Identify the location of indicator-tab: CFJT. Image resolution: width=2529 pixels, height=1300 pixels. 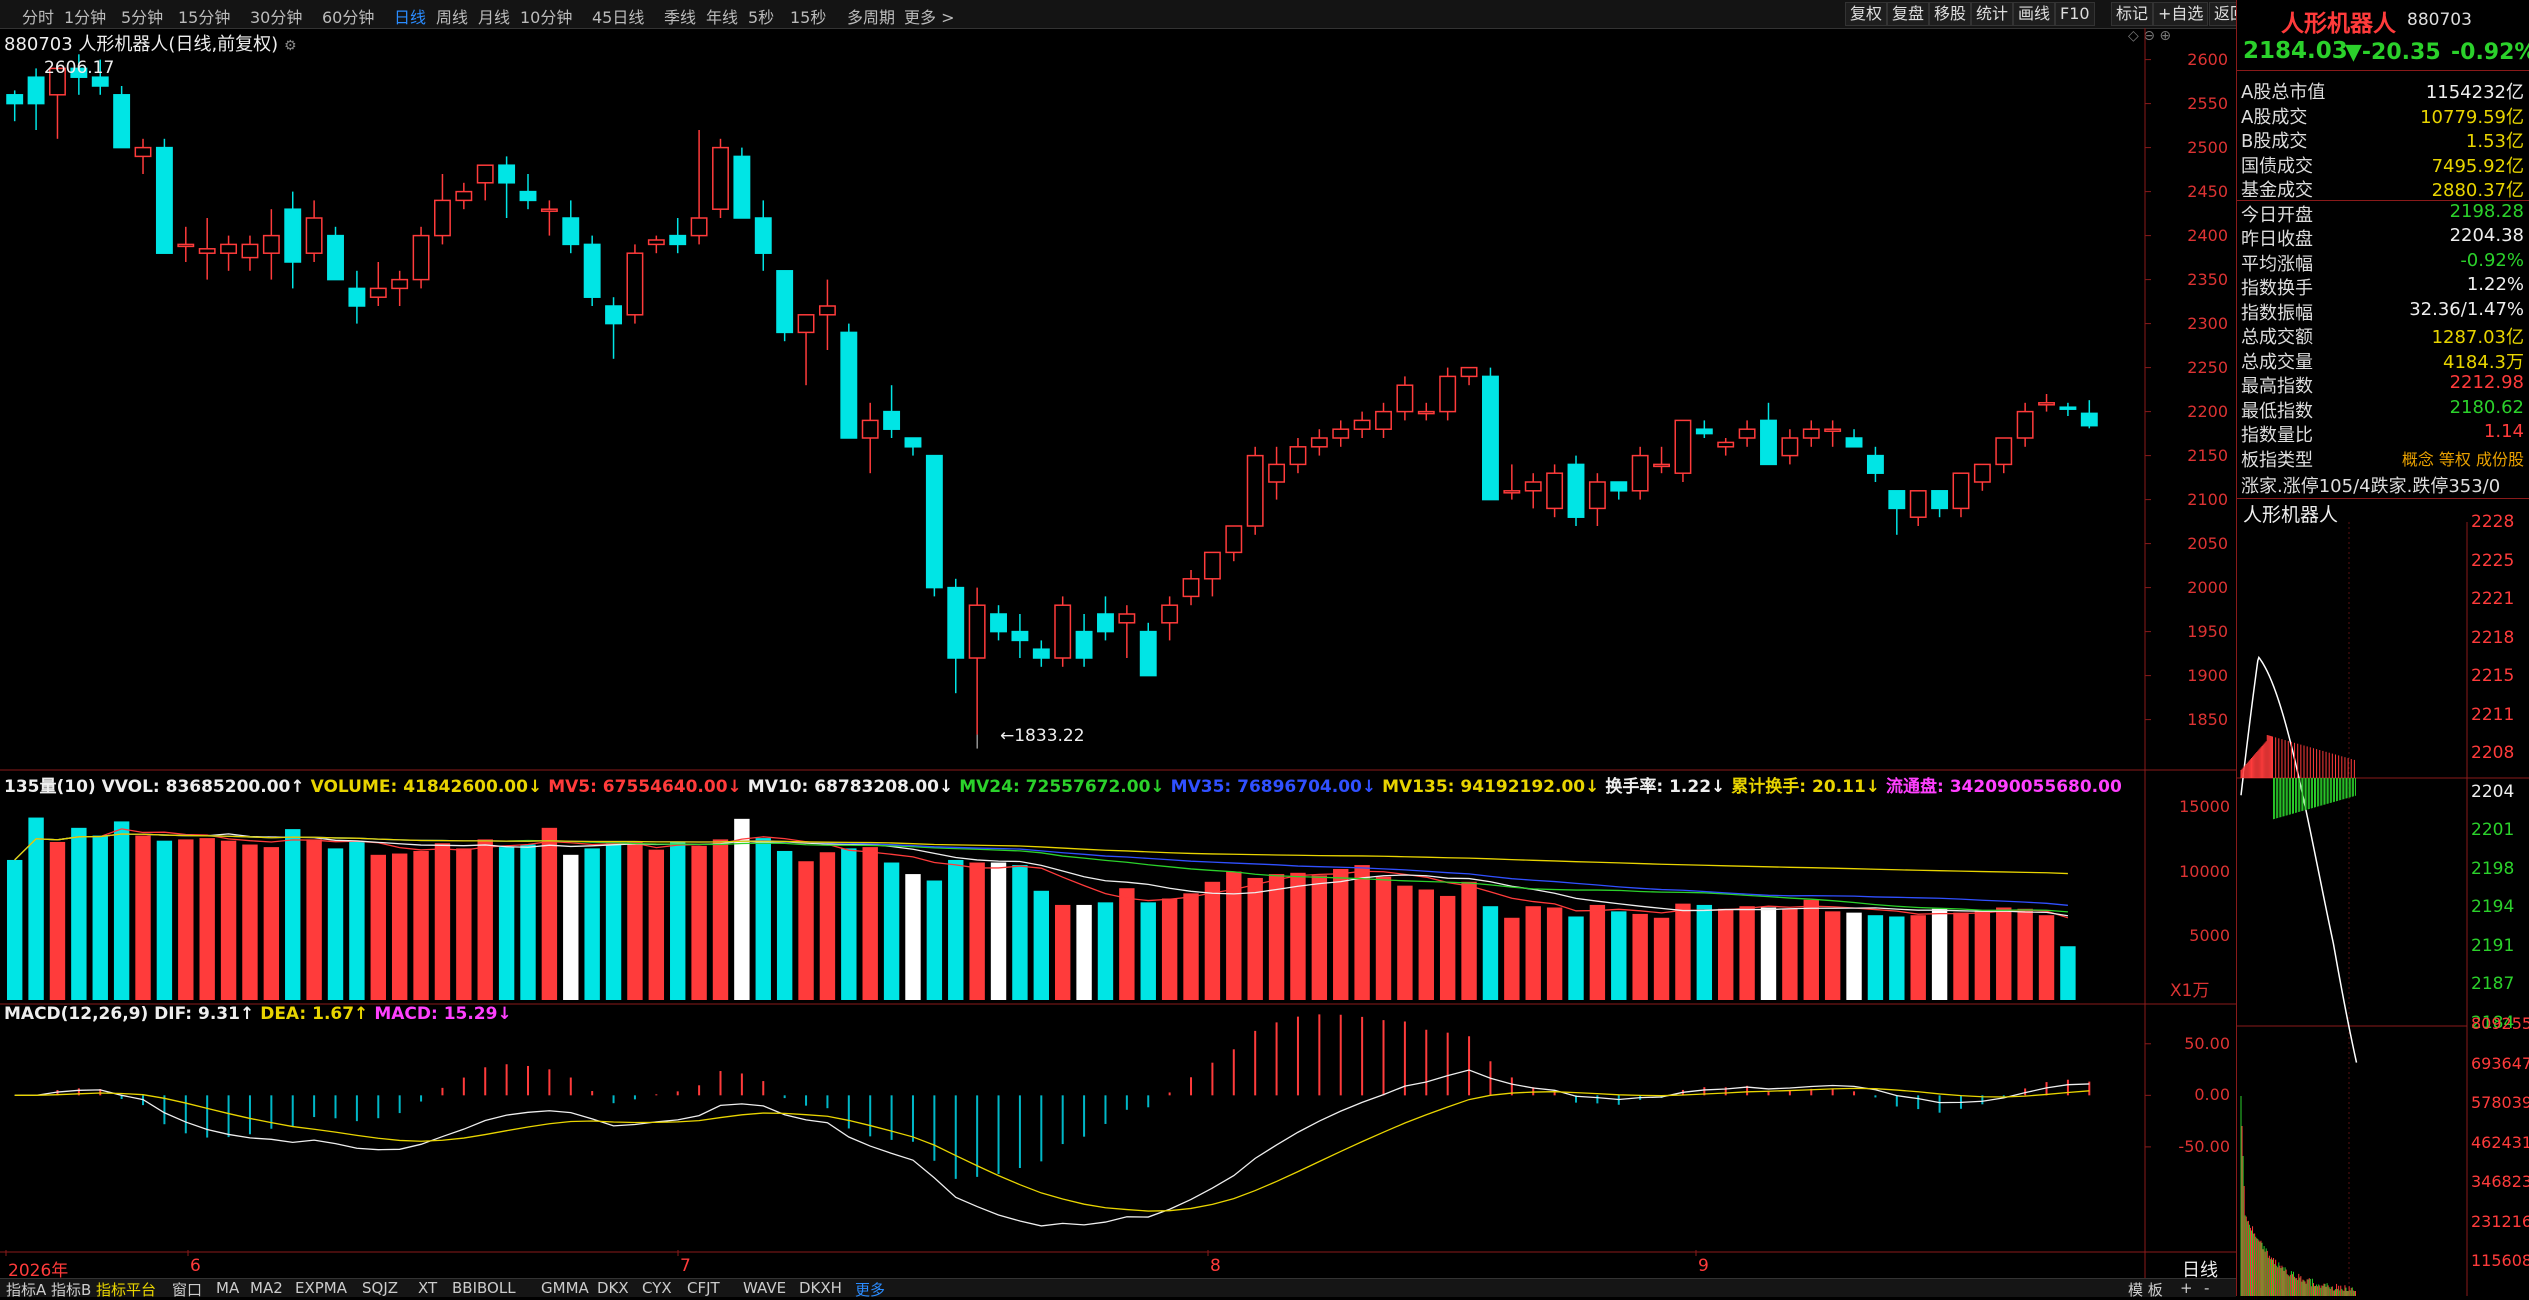
(703, 1288).